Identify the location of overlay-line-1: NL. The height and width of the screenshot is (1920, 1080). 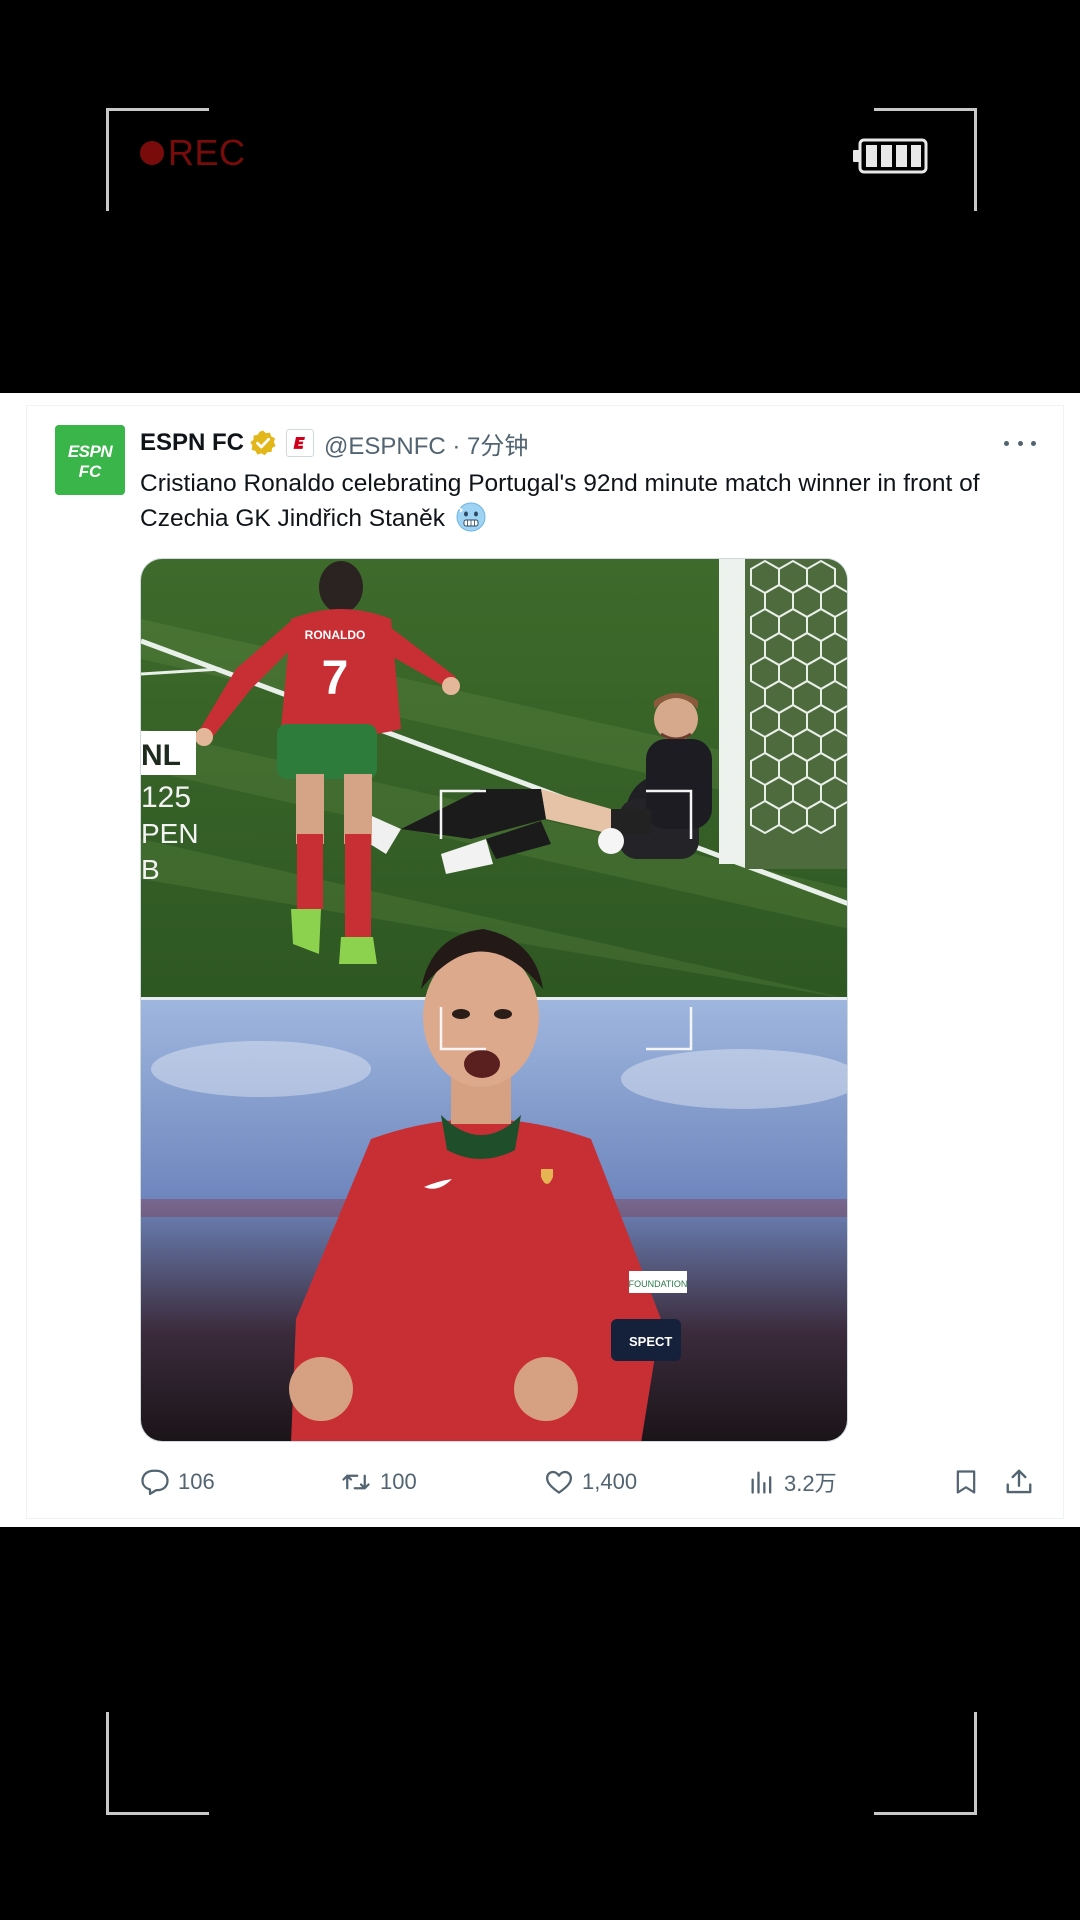
(161, 755).